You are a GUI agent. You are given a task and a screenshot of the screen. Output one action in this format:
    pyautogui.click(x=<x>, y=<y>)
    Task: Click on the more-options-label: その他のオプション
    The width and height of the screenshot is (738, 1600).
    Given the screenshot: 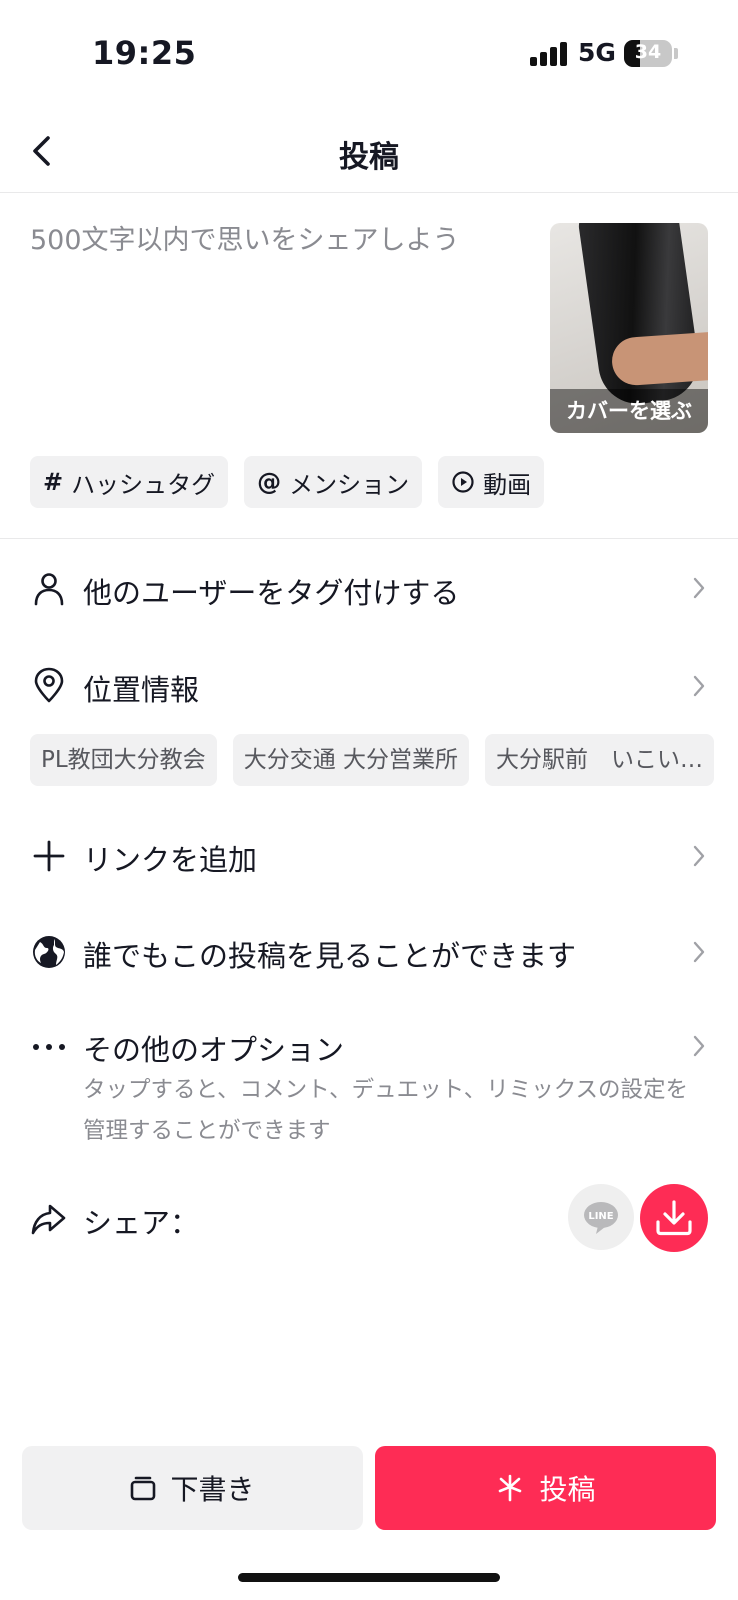 What is the action you would take?
    pyautogui.click(x=214, y=1050)
    